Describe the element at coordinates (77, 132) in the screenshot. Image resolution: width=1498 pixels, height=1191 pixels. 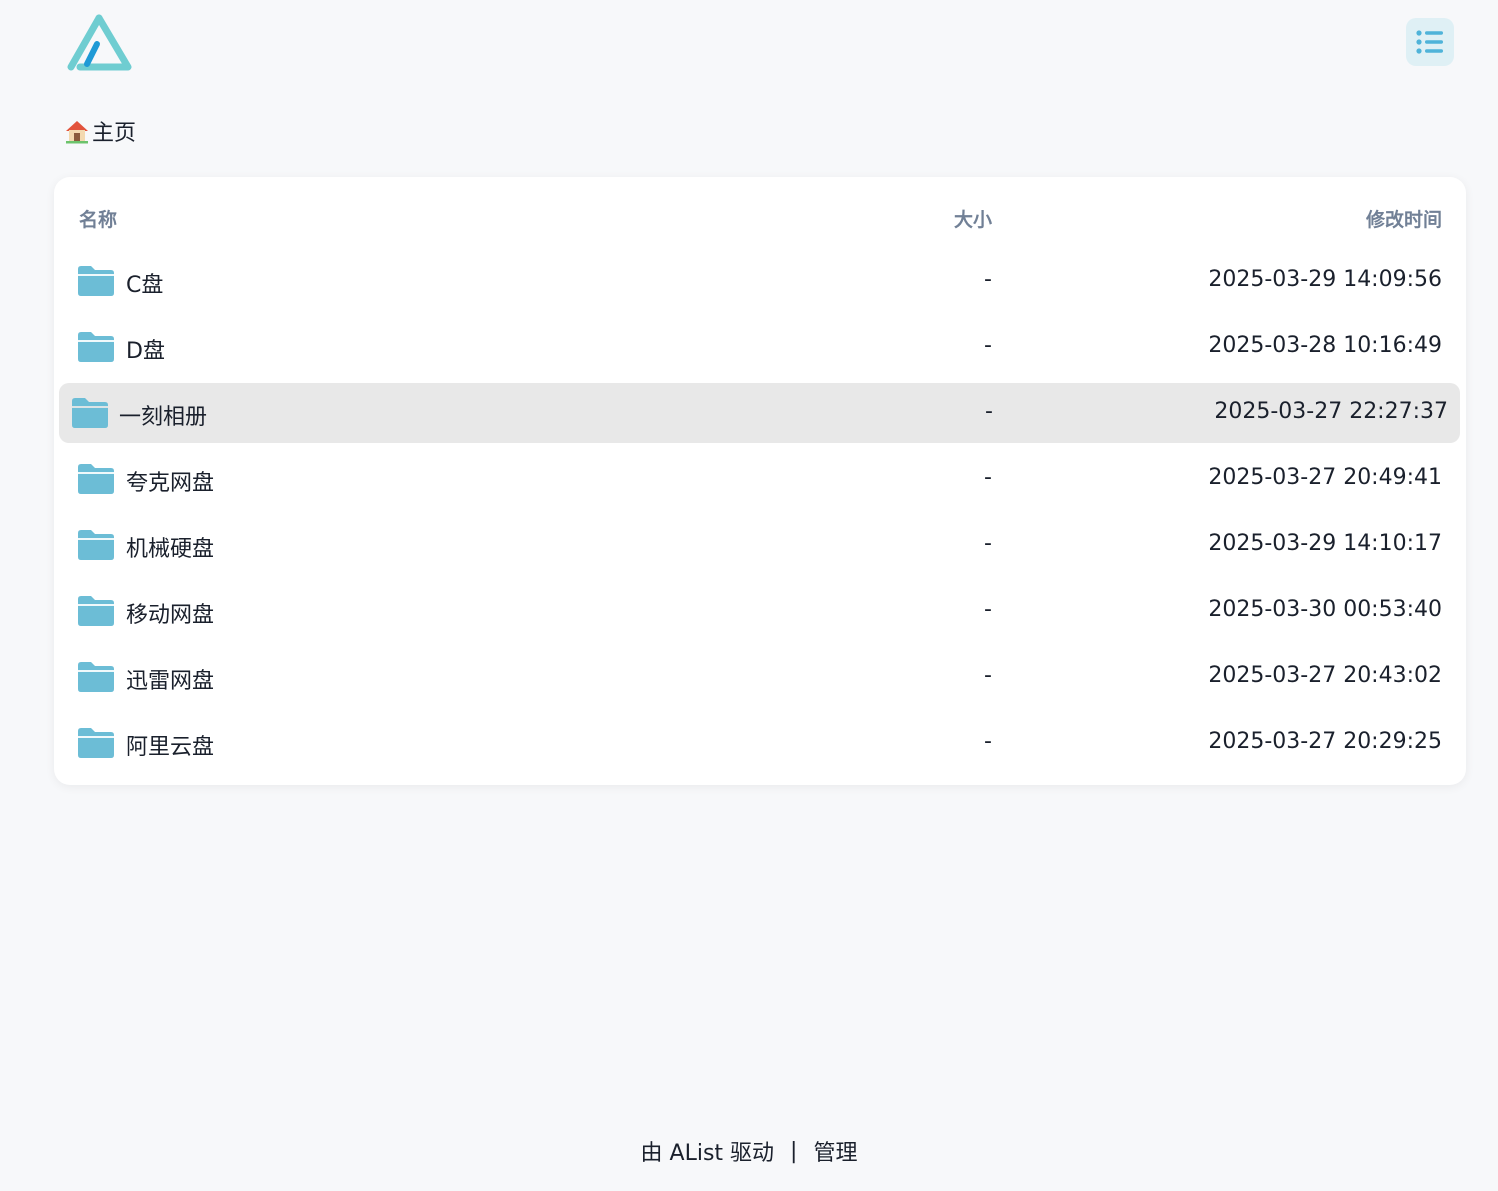
I see `house-icon` at that location.